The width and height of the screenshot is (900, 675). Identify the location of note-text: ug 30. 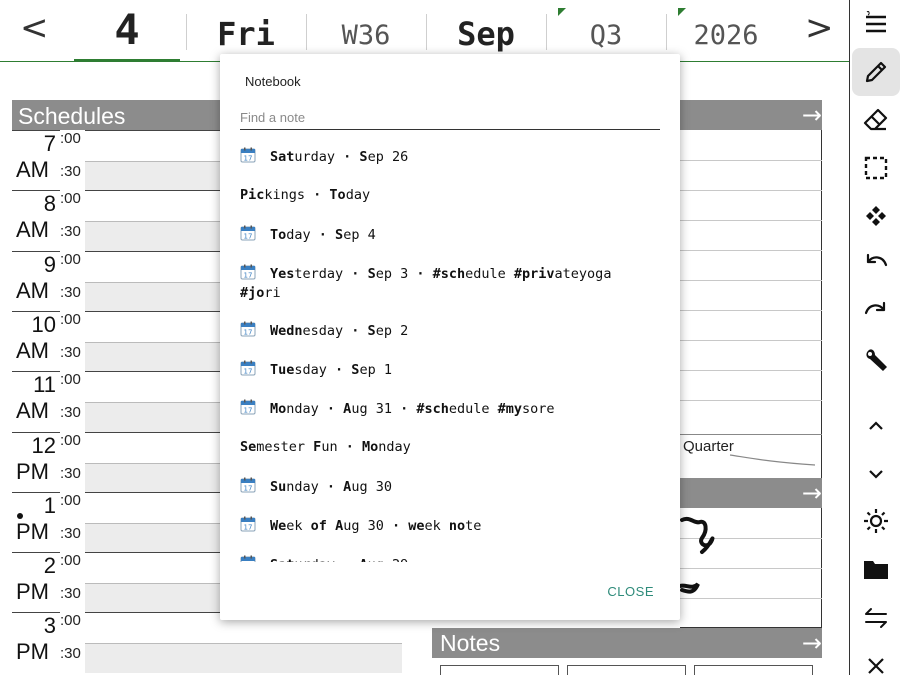
(363, 526).